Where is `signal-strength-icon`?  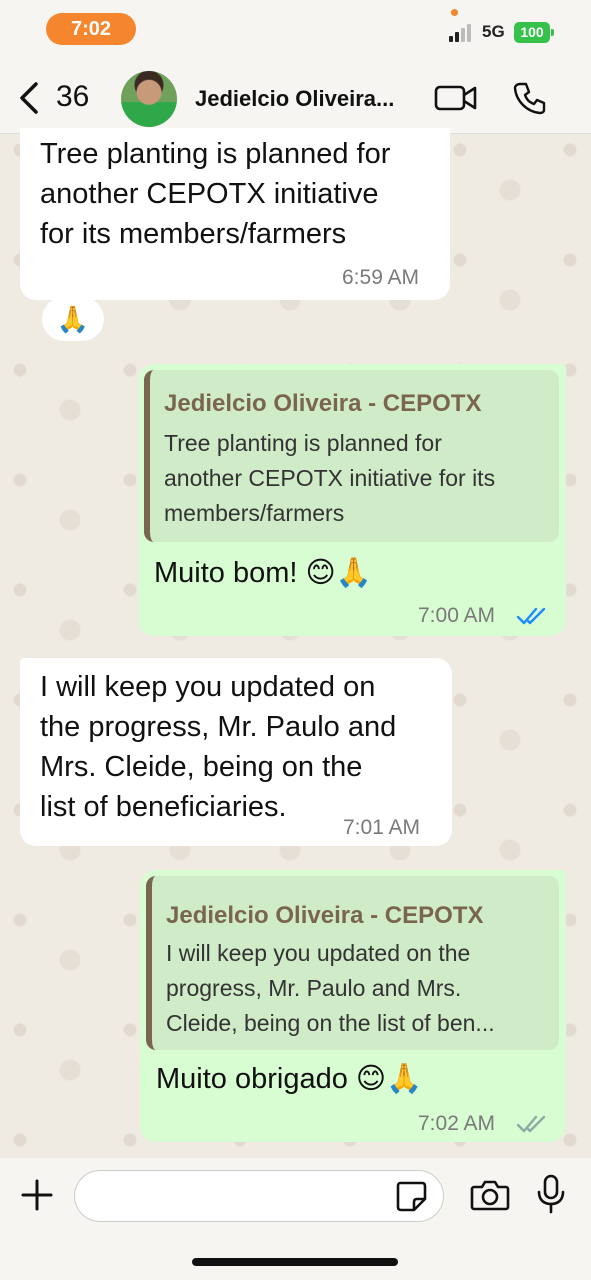
signal-strength-icon is located at coordinates (462, 33).